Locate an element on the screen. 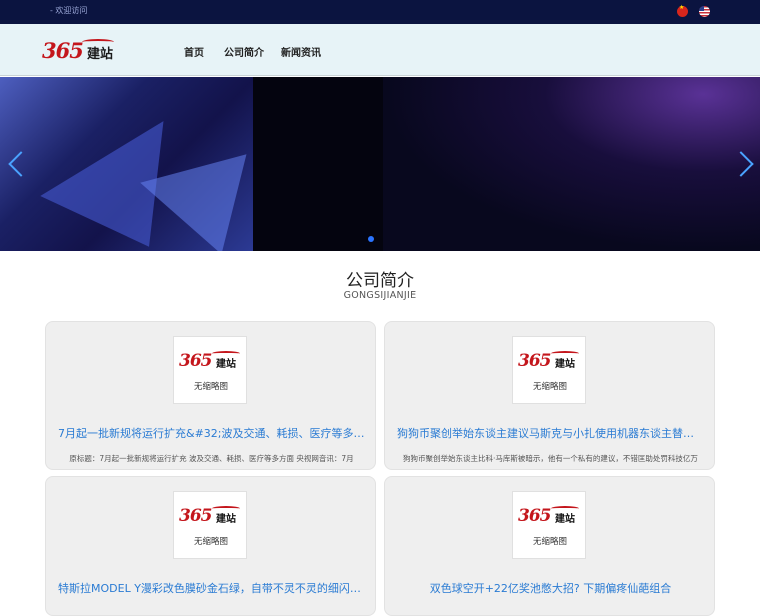 The image size is (760, 616). card-title-link: 狗狗币聚创举始东谈主建议马斯克与小扎使用机器东谈主替身对决 is located at coordinates (550, 433).